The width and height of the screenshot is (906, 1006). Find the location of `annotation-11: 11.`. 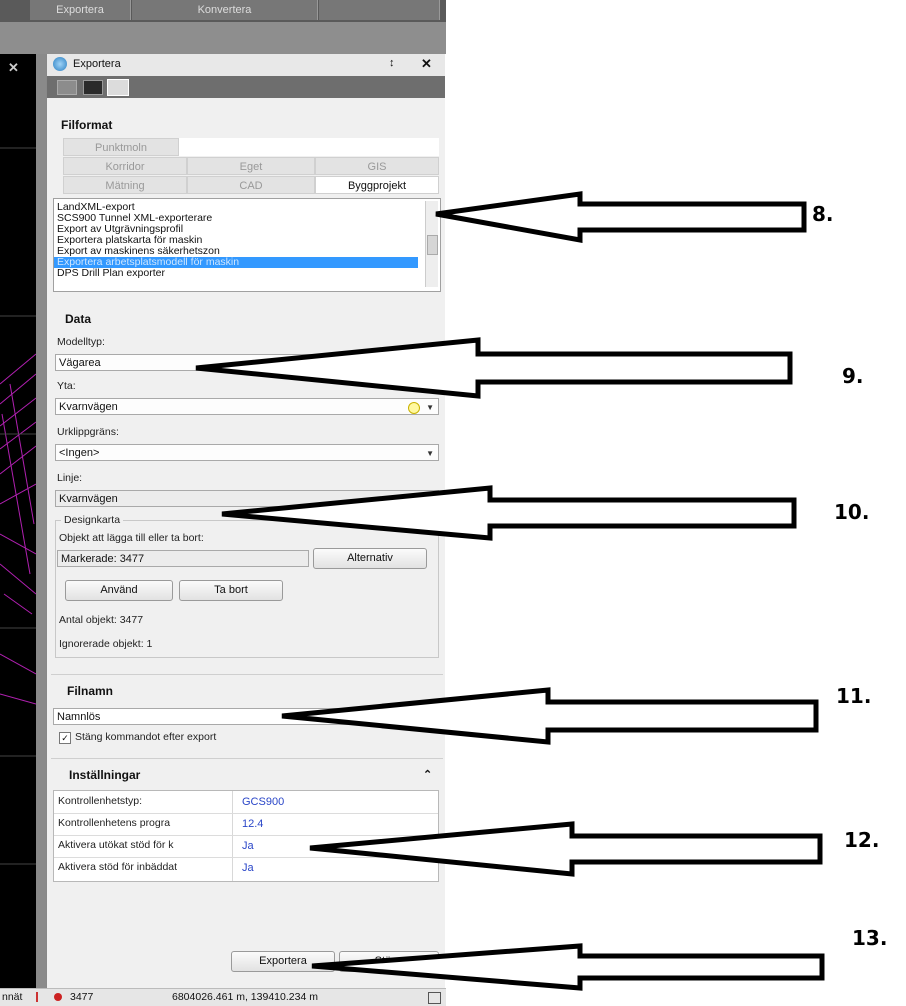

annotation-11: 11. is located at coordinates (854, 696).